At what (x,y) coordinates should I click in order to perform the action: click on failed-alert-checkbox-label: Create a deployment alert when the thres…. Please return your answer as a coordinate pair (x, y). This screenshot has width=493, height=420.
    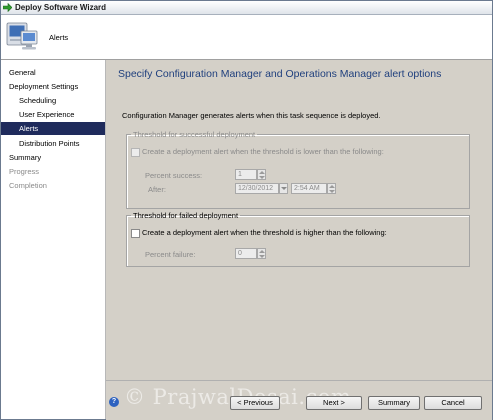
    Looking at the image, I should click on (264, 232).